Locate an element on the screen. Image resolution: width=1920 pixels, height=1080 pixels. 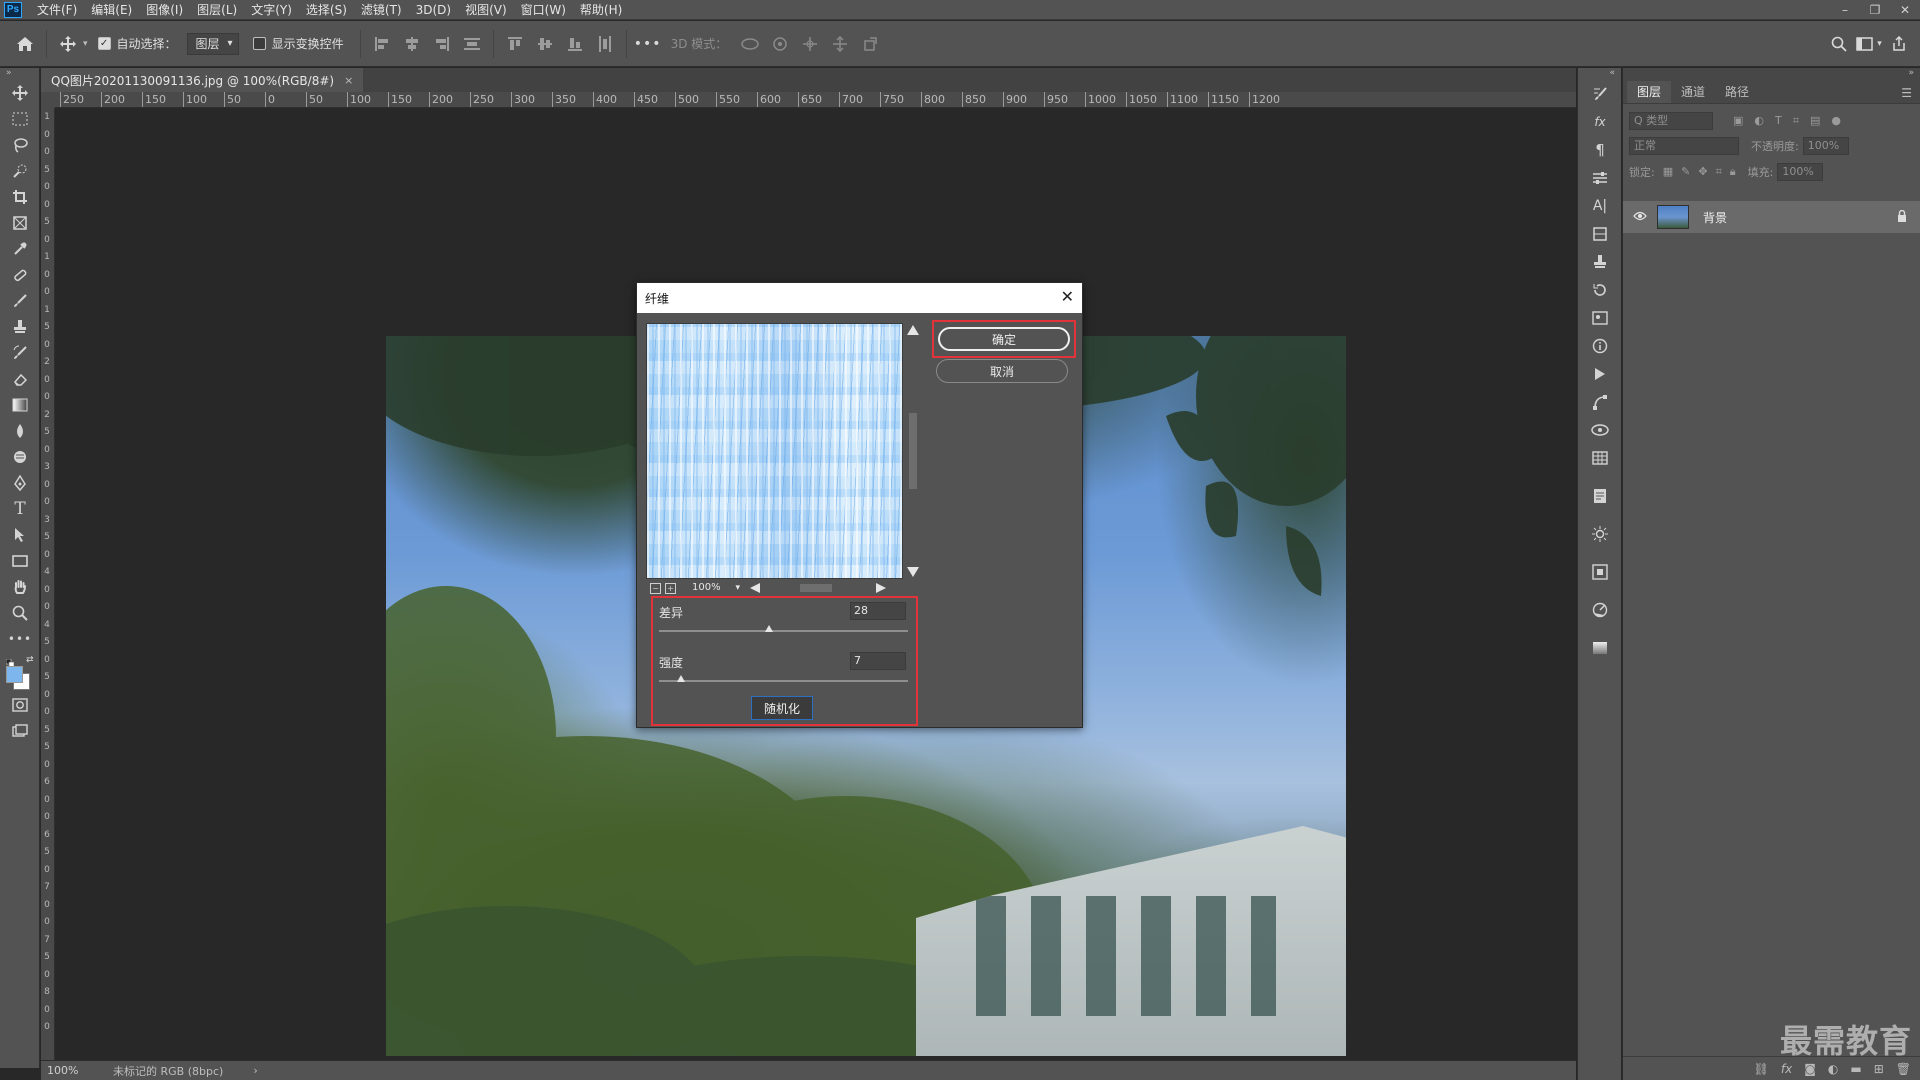
menu-item: 编辑(E) is located at coordinates (111, 10).